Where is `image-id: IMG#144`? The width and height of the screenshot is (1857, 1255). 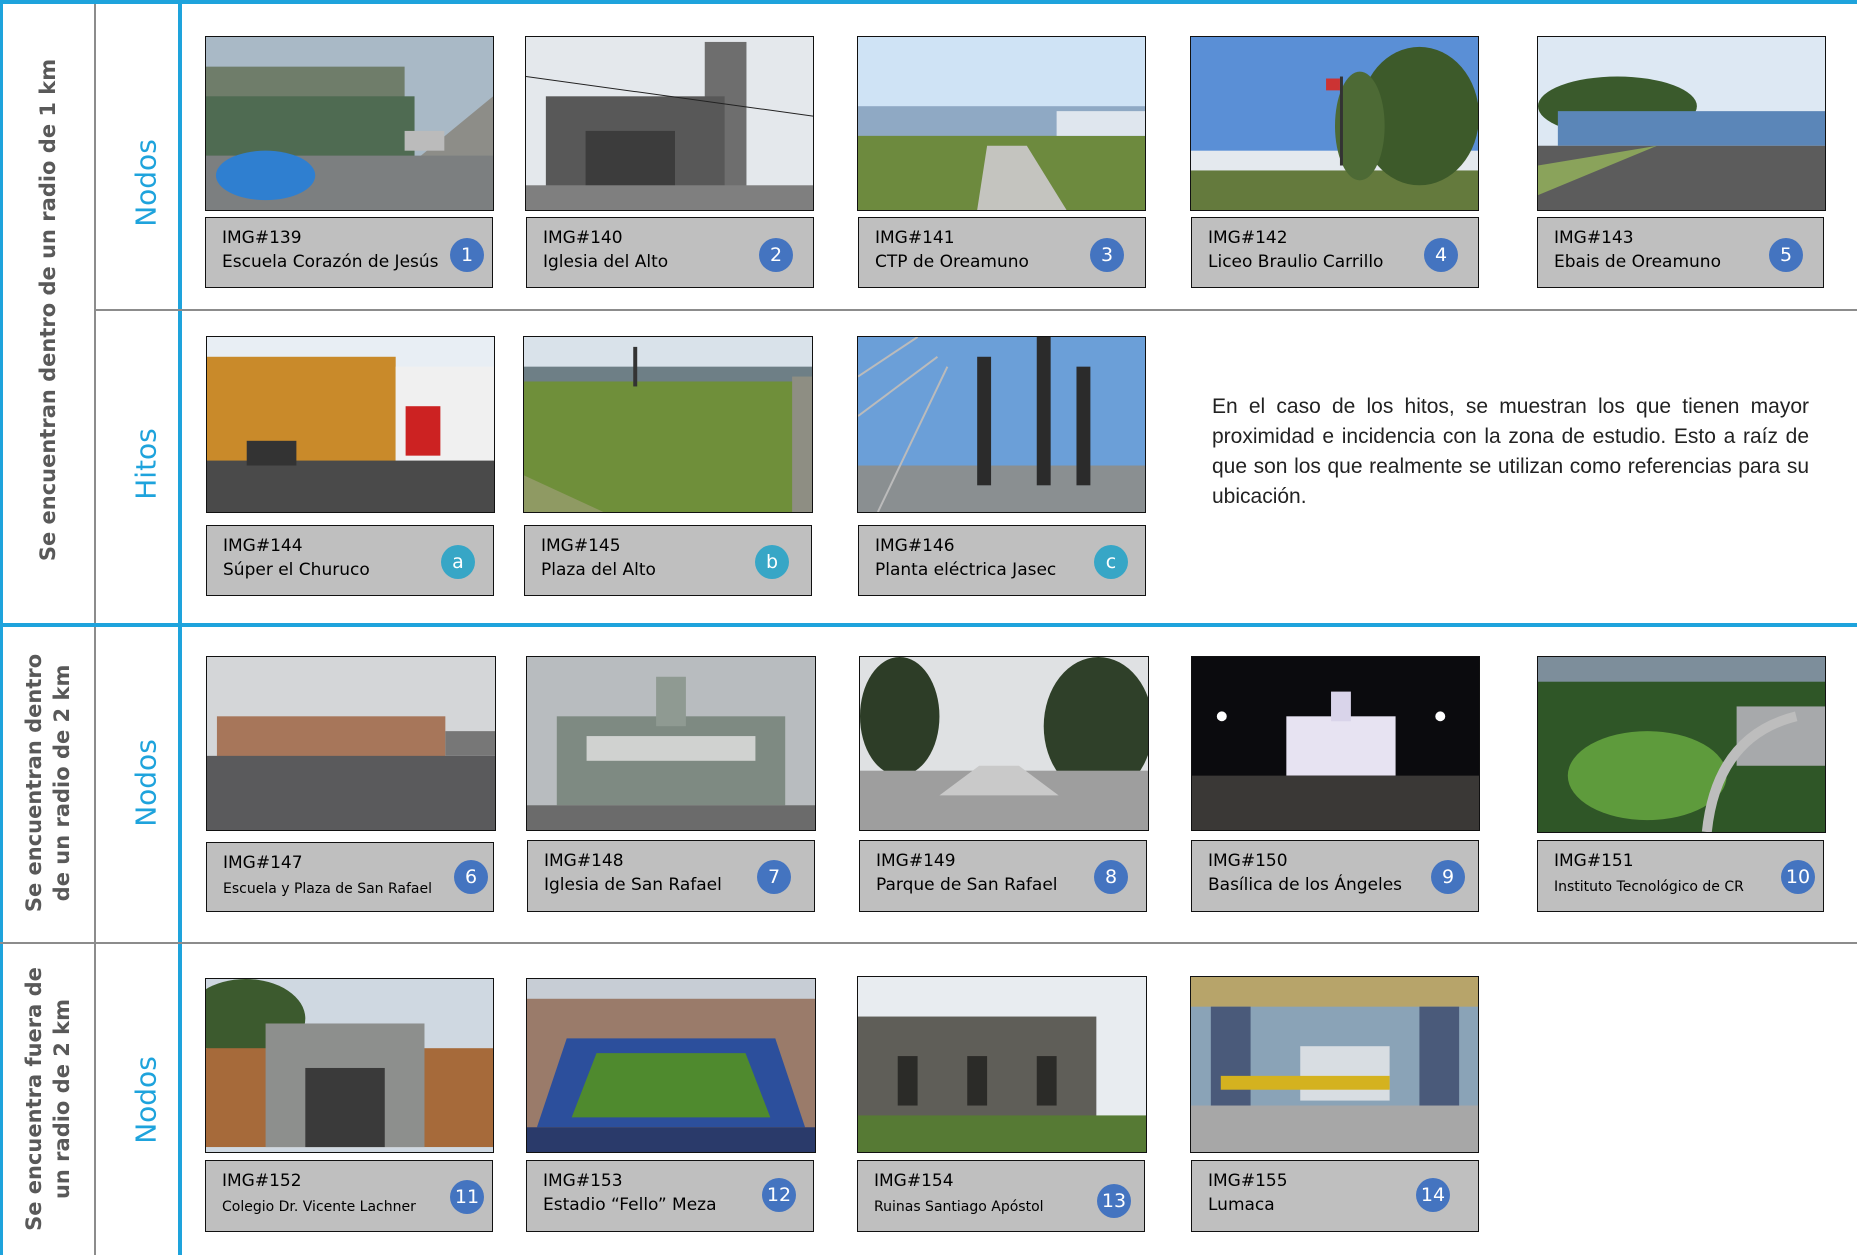
image-id: IMG#144 is located at coordinates (263, 546).